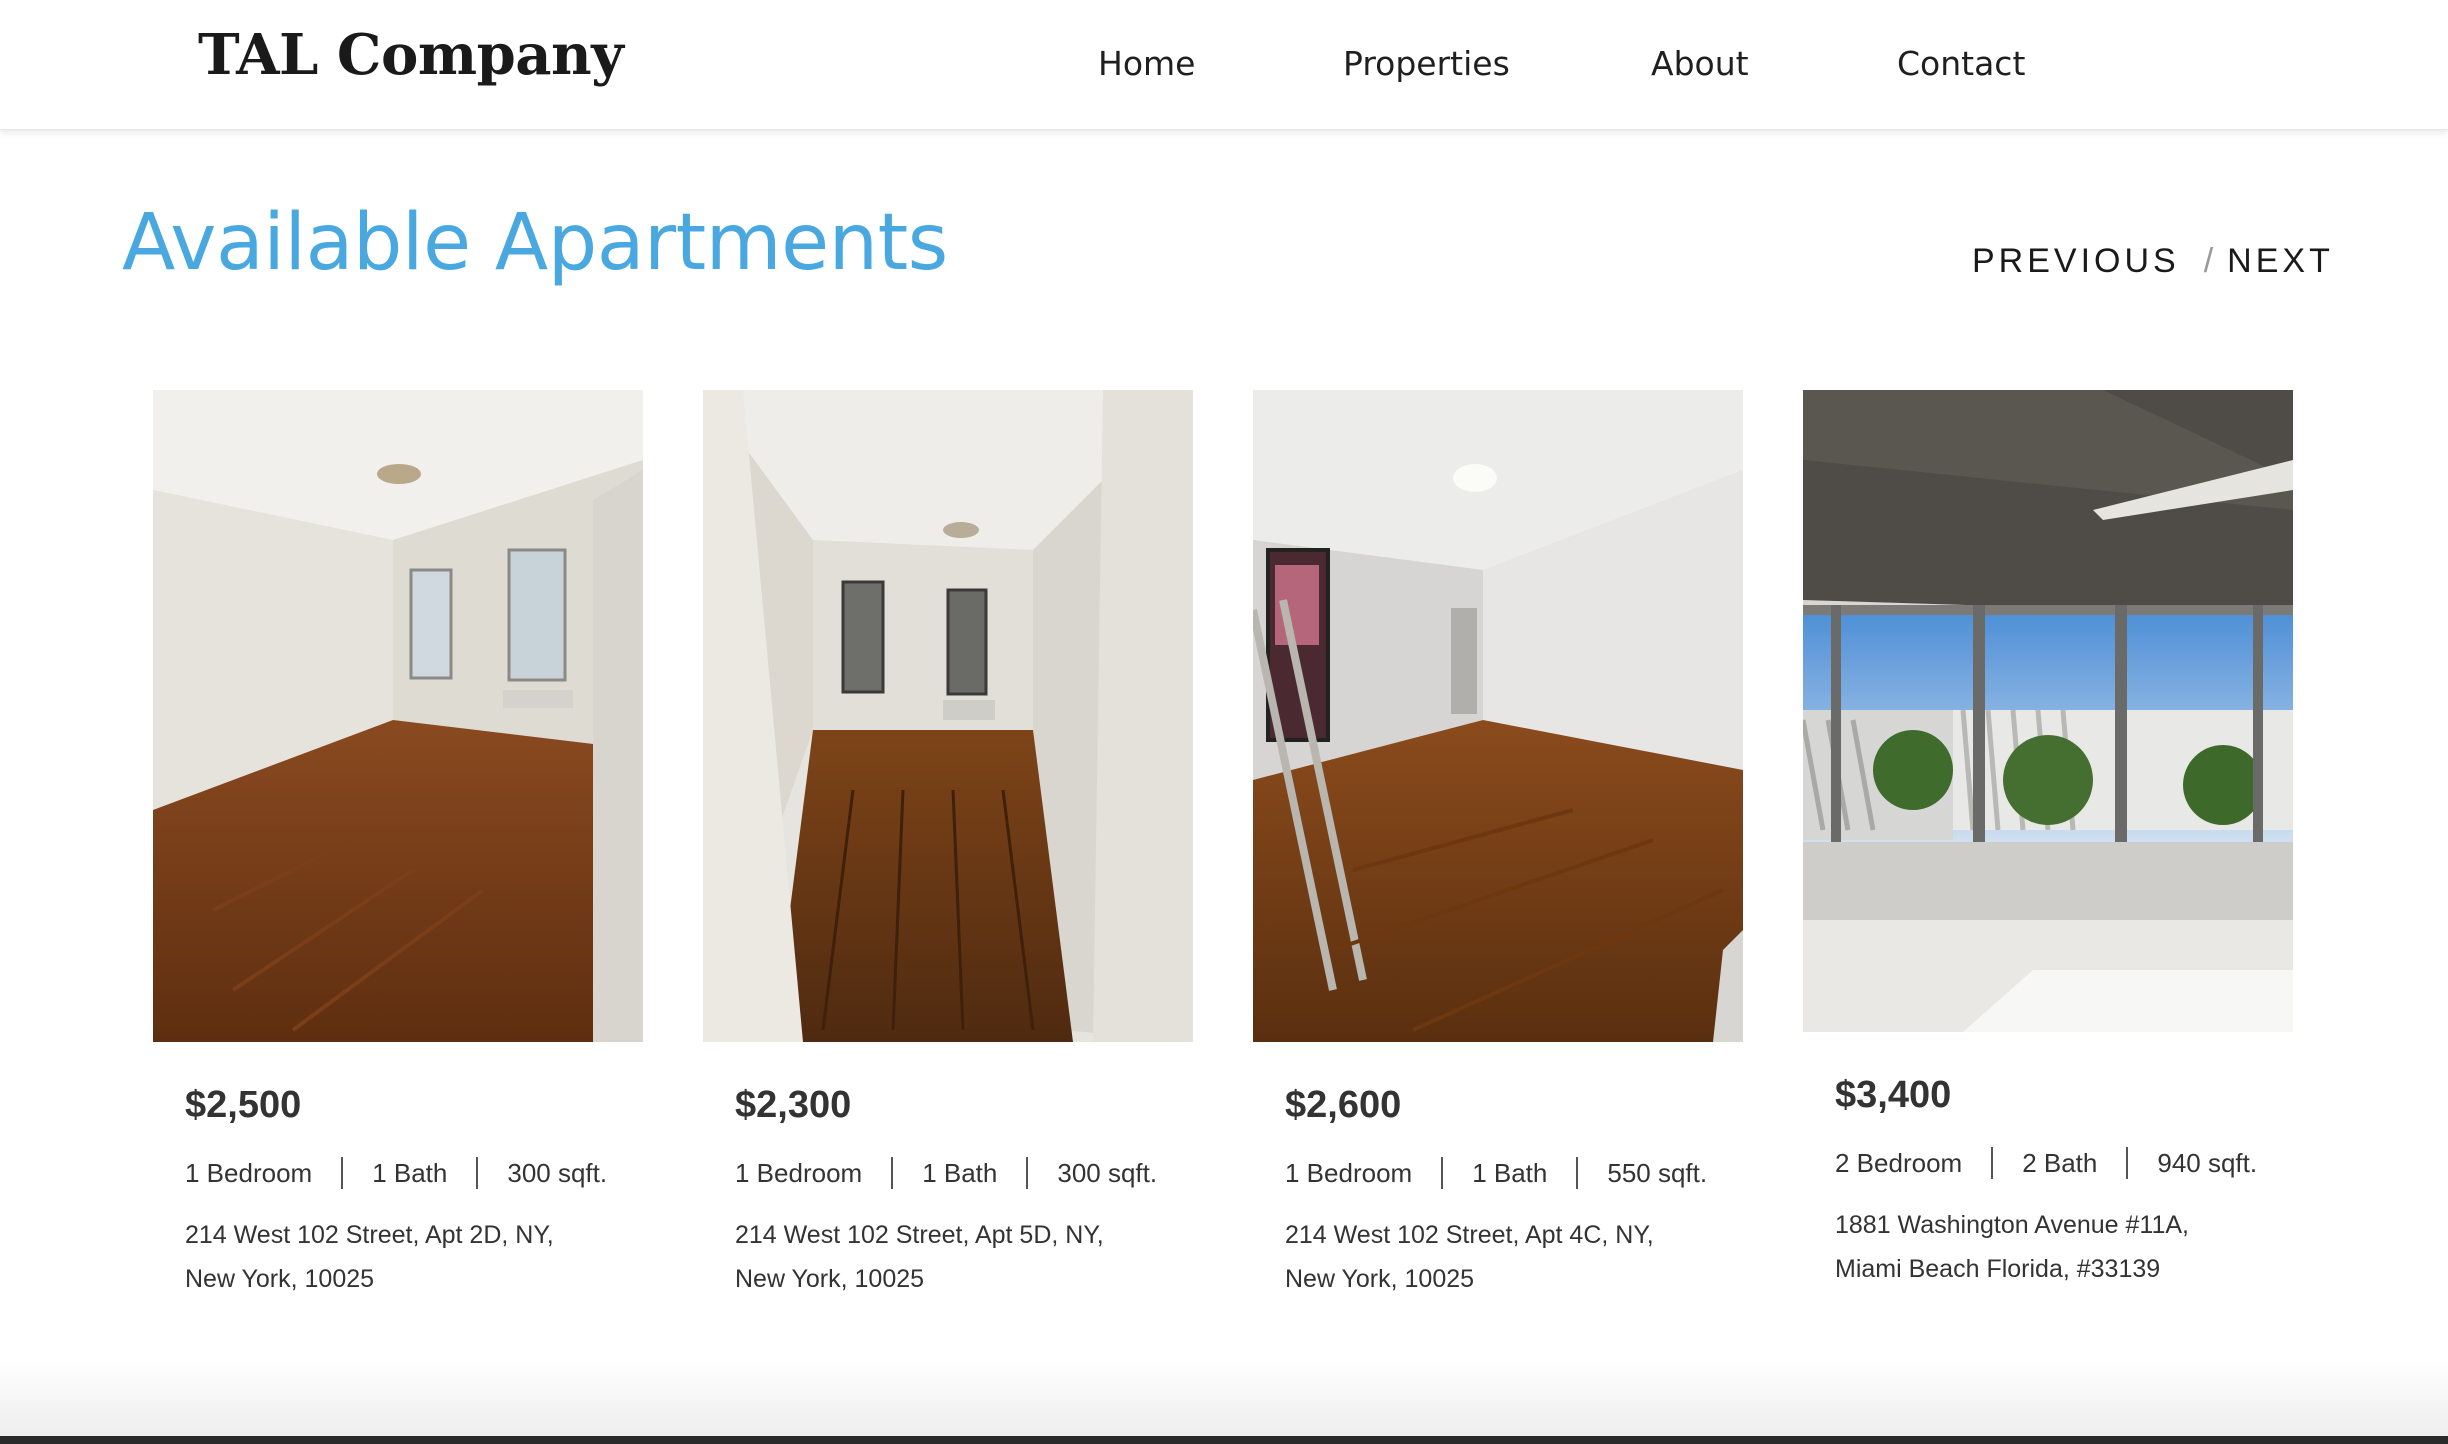 This screenshot has width=2448, height=1444. Describe the element at coordinates (535, 243) in the screenshot. I see `page-title: Available Apartments` at that location.